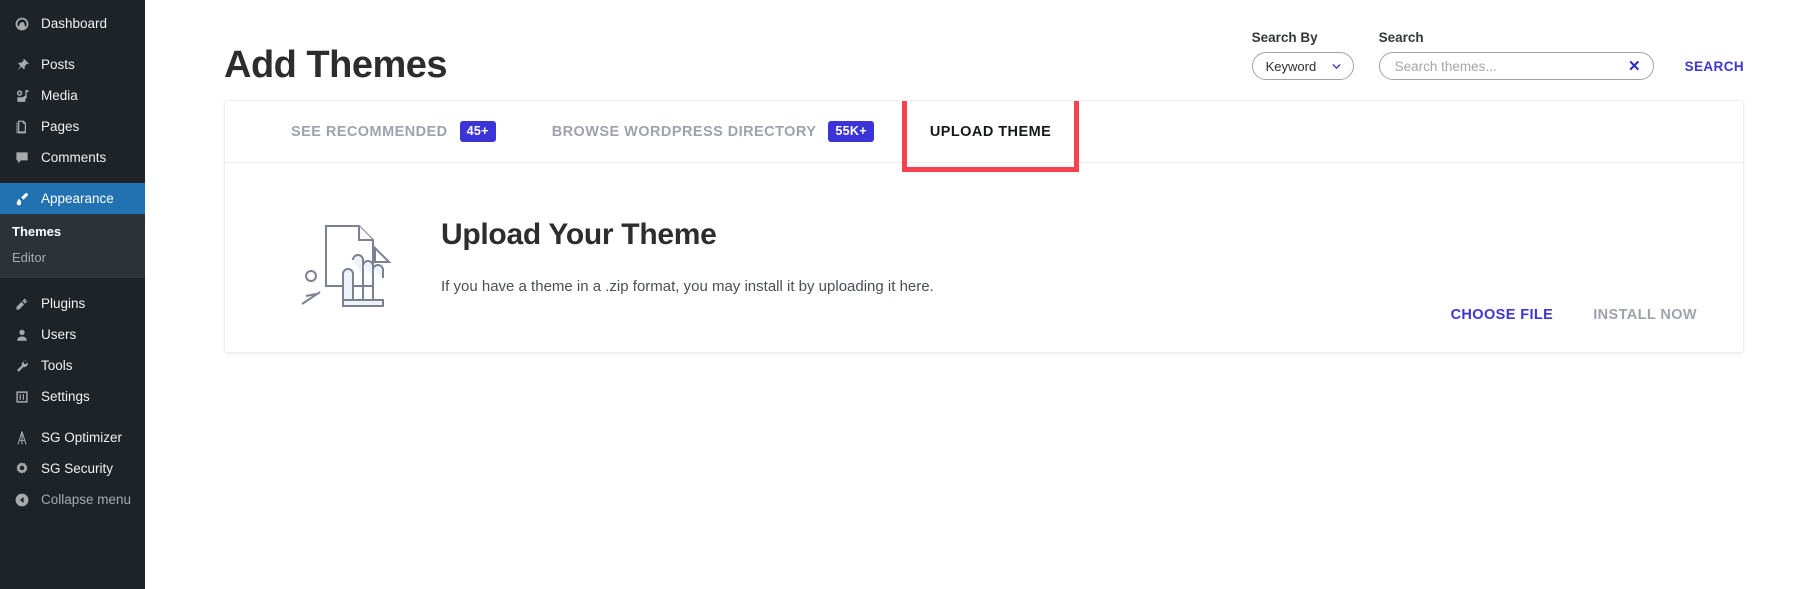 This screenshot has width=1800, height=589. I want to click on theme-search-controls: Search By Keyword Search ✕, so click(1497, 65).